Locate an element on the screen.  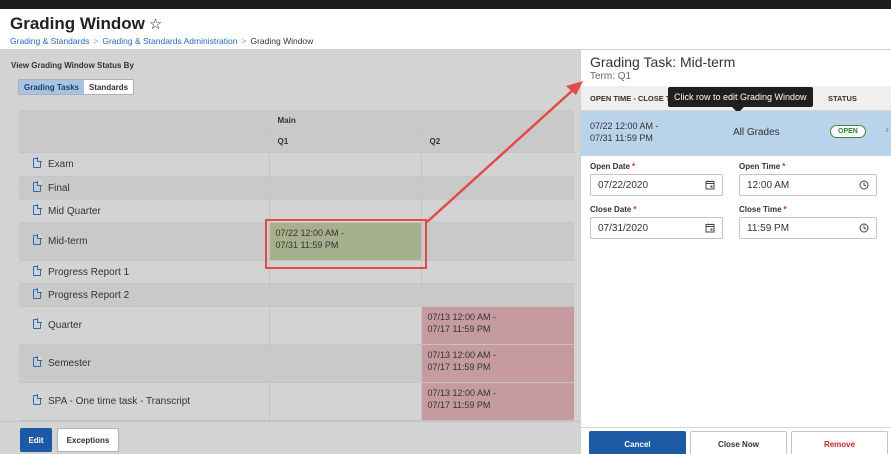
open-date-field: 07/22/2020 is located at coordinates (656, 185).